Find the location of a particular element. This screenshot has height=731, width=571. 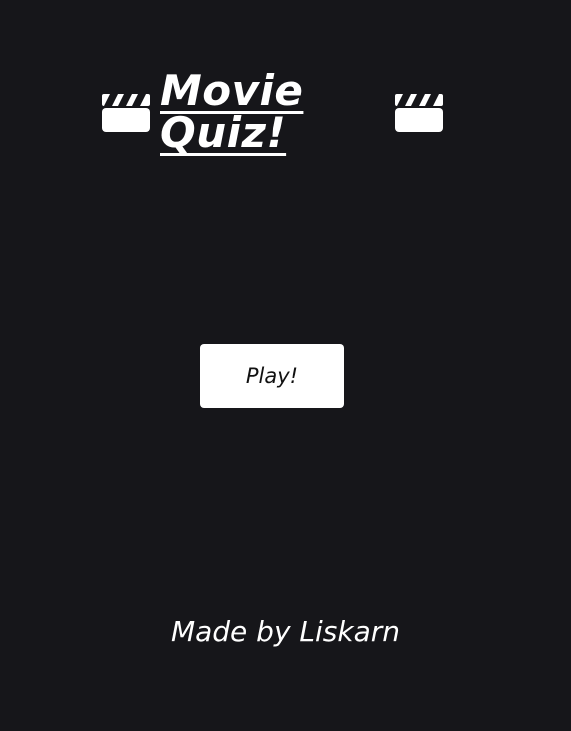

play-button: Play! is located at coordinates (272, 376).